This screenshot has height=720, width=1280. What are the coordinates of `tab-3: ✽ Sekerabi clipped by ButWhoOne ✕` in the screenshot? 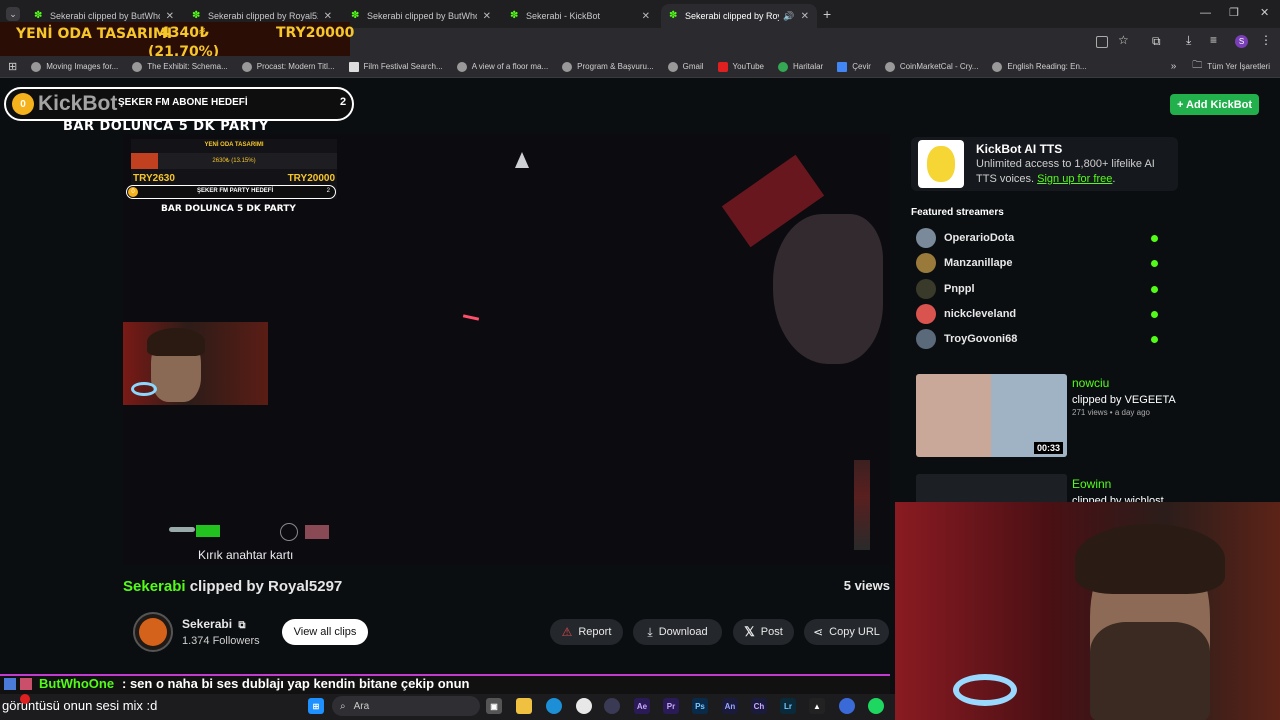 It's located at (421, 16).